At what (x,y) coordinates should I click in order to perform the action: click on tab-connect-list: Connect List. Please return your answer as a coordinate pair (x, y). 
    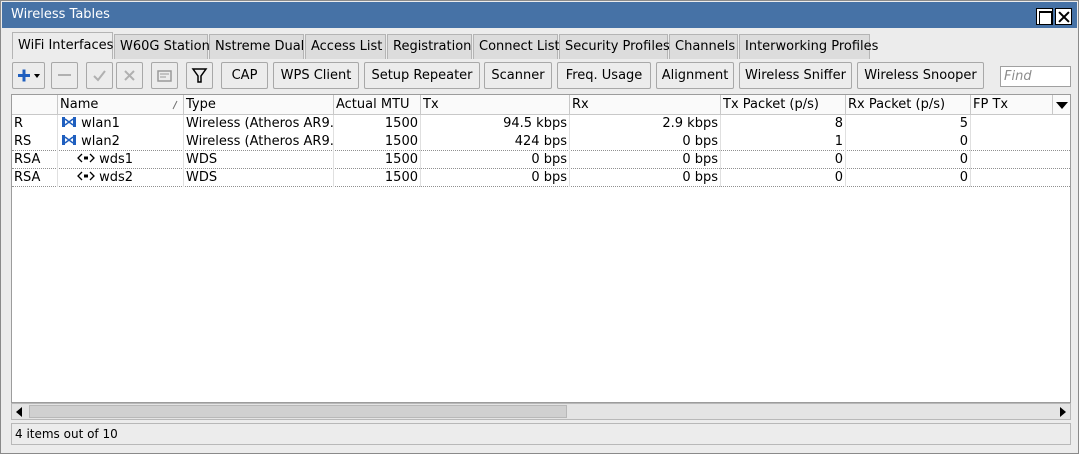
    Looking at the image, I should click on (516, 46).